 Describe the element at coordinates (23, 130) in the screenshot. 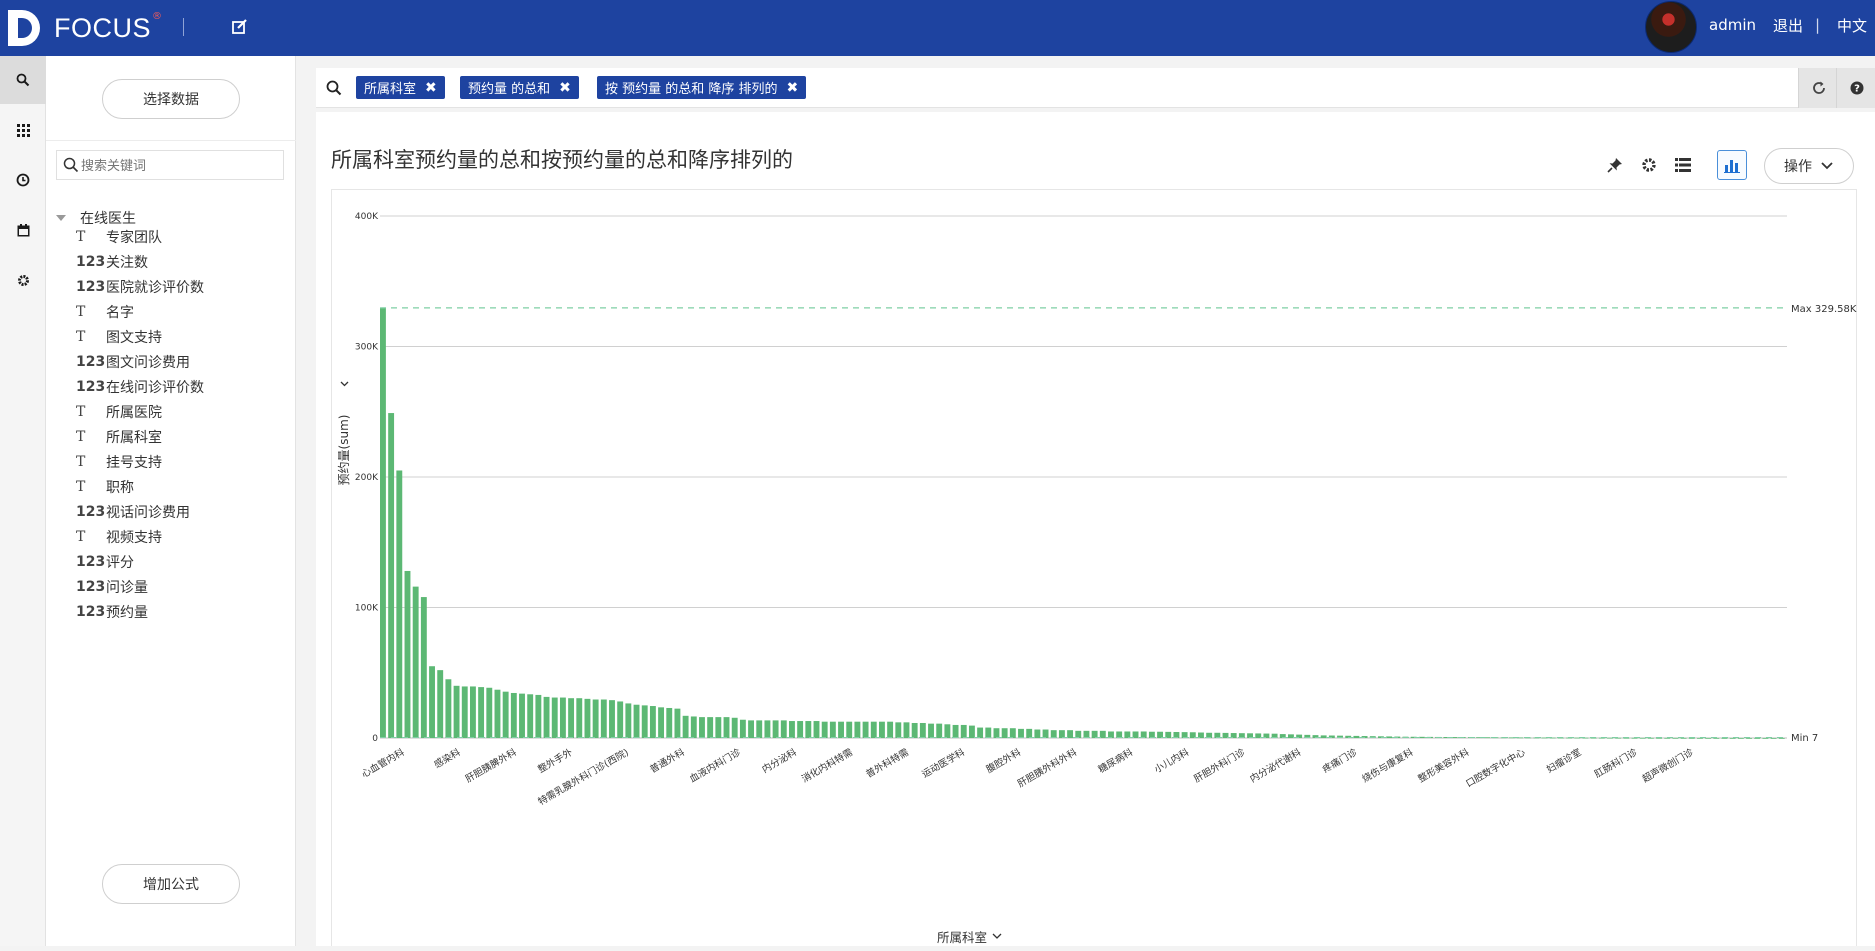

I see `rail-apps` at that location.